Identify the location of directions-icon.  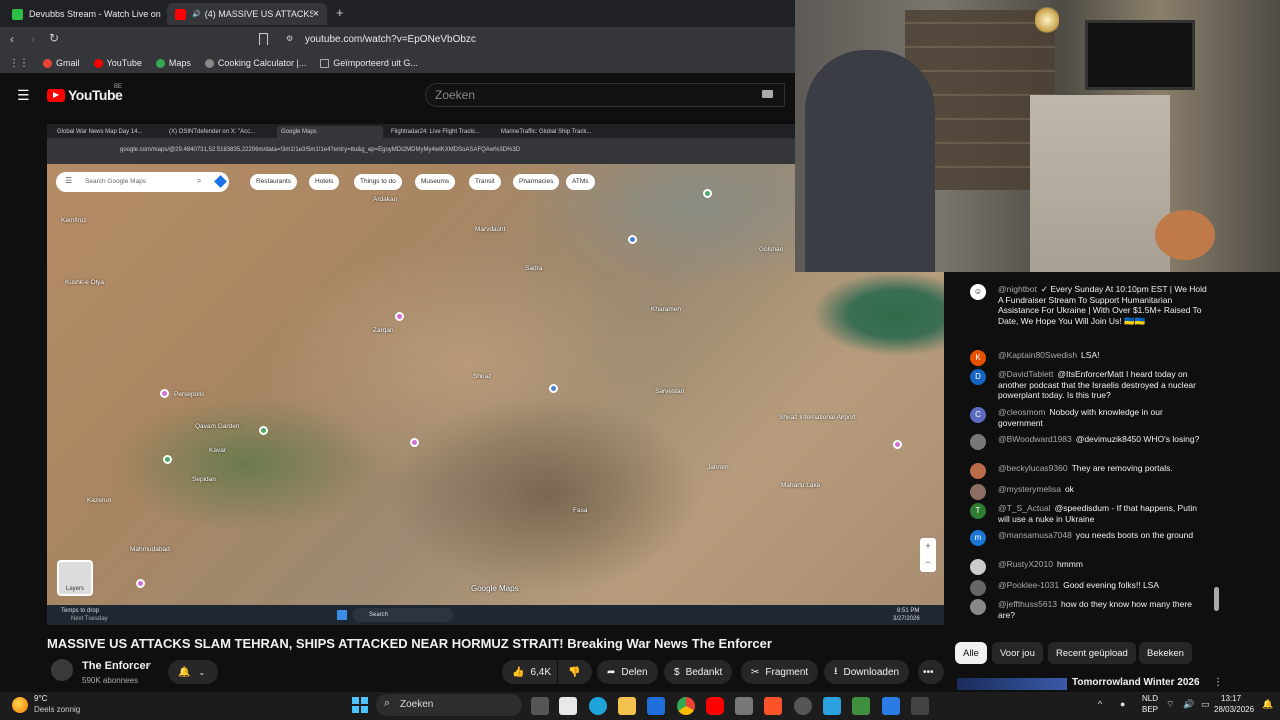
(220, 181).